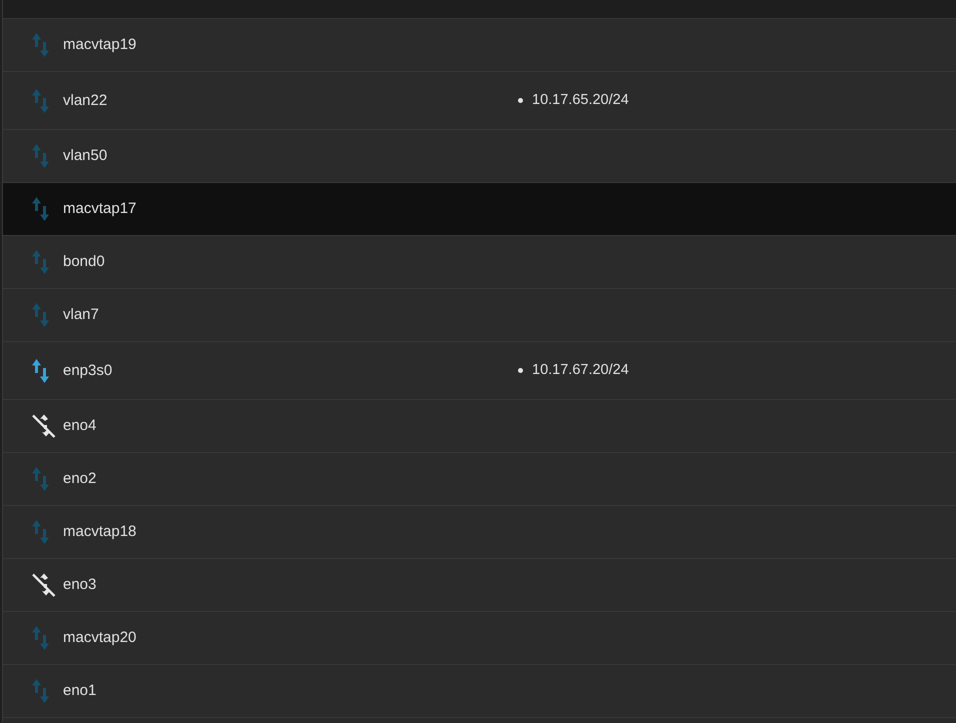 The image size is (956, 723). What do you see at coordinates (87, 370) in the screenshot?
I see `interface-name: enp3s0` at bounding box center [87, 370].